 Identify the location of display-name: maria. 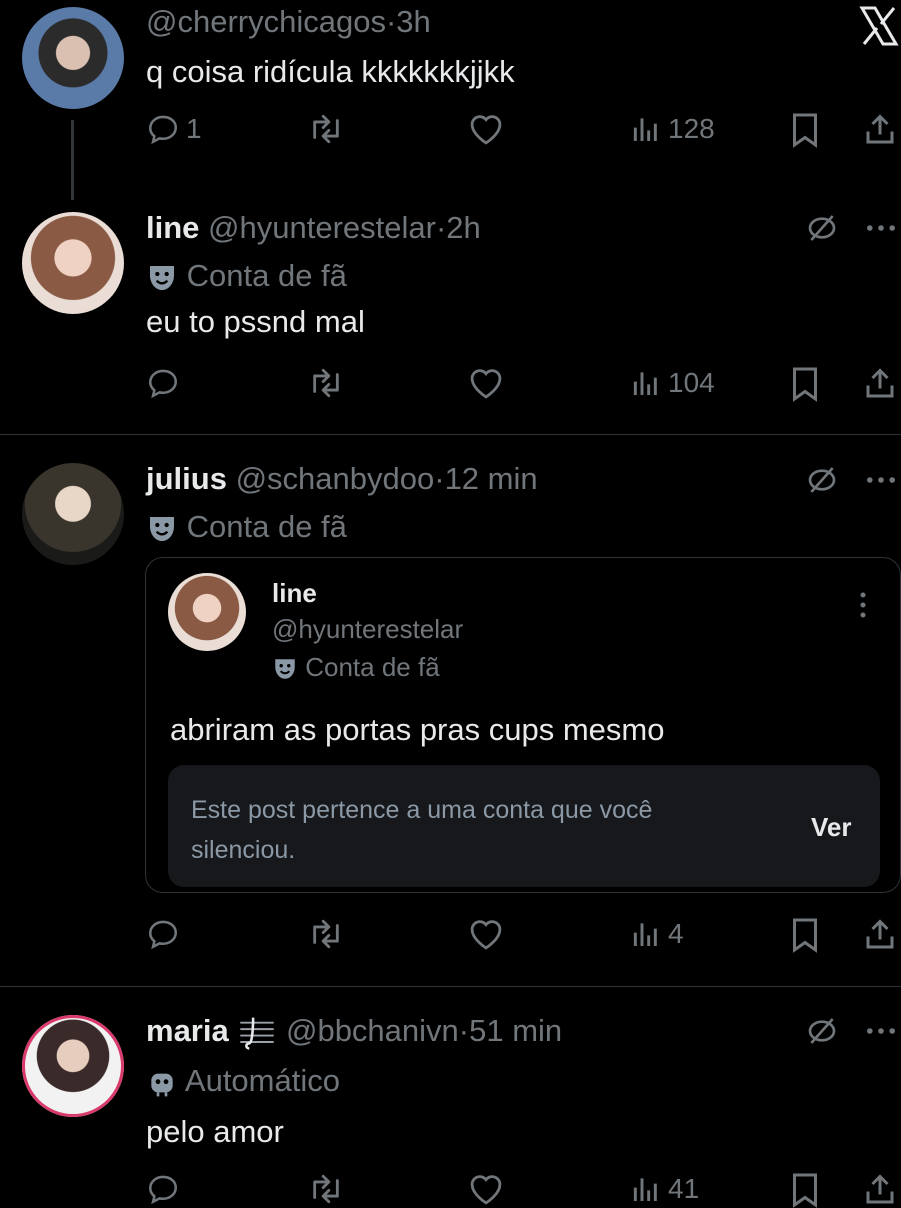
(187, 1030).